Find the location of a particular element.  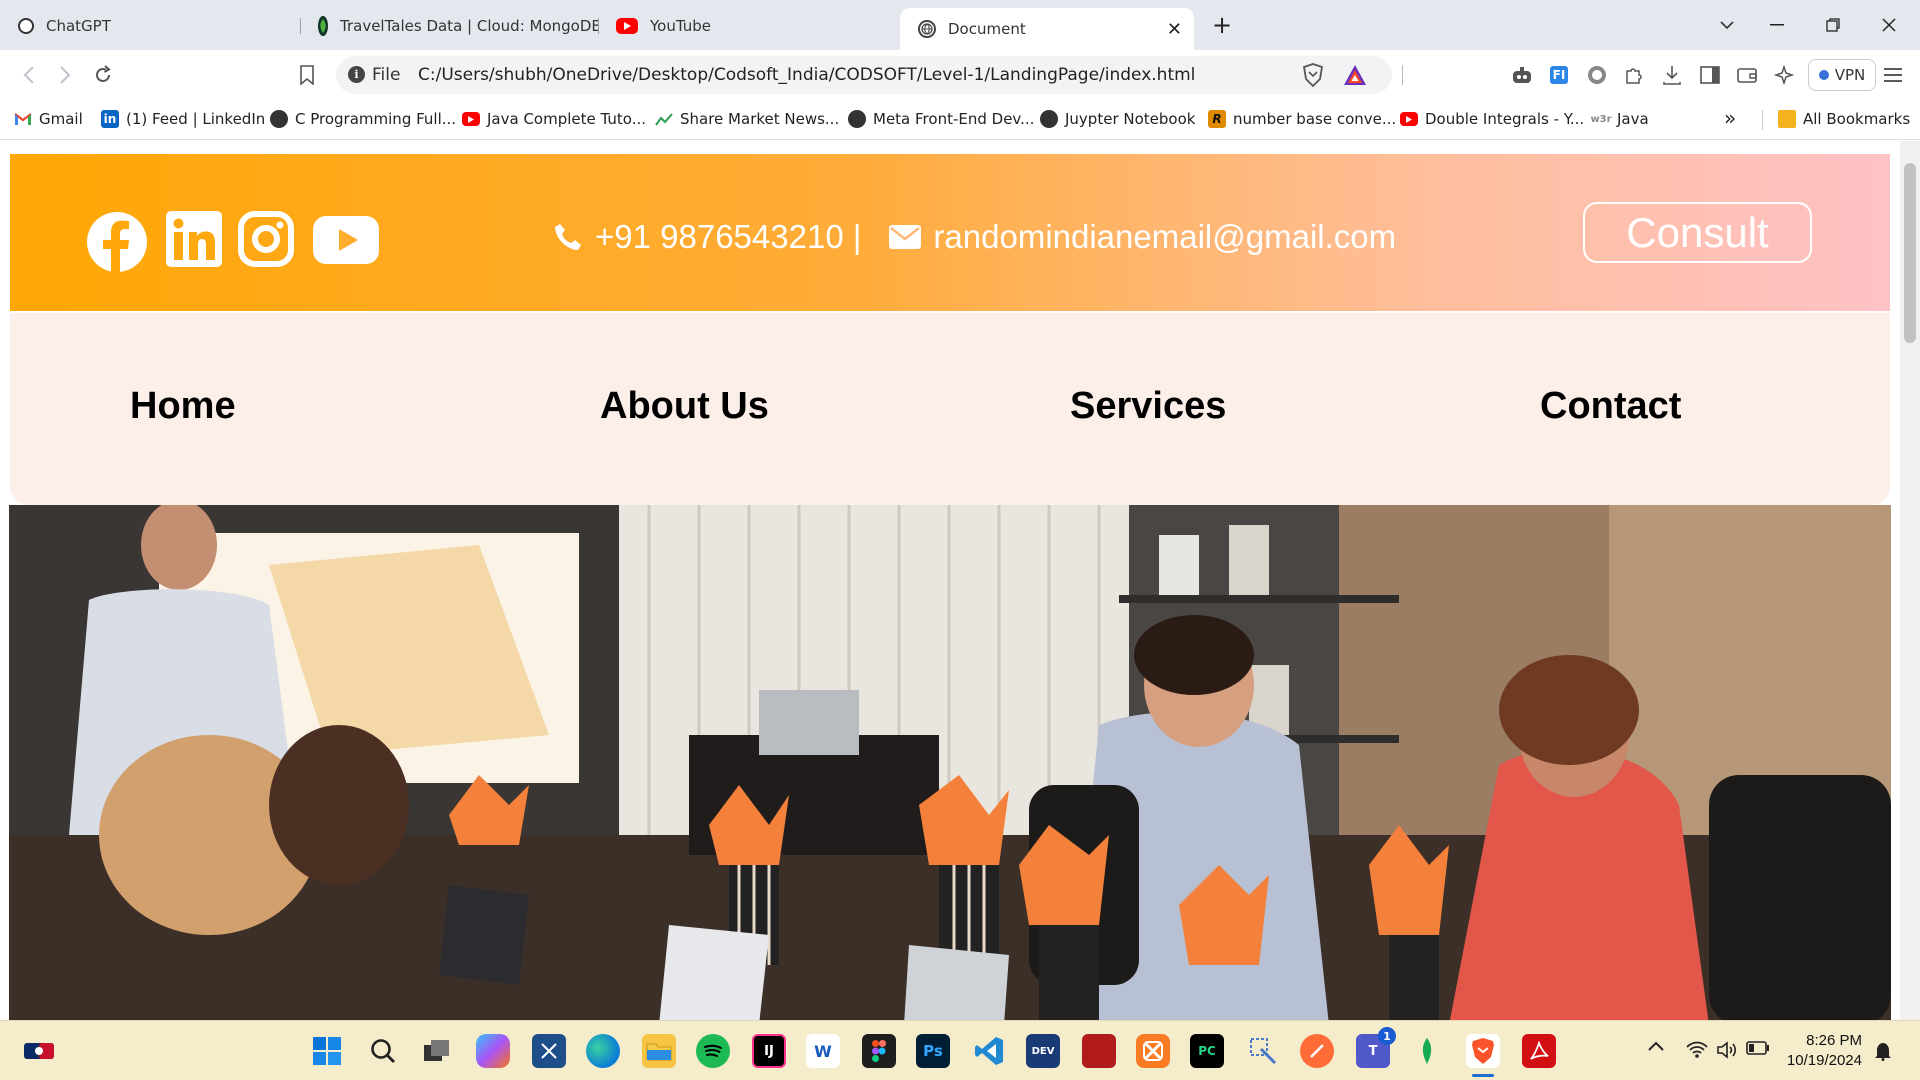

bookmark-java: w3r Java is located at coordinates (1619, 119).